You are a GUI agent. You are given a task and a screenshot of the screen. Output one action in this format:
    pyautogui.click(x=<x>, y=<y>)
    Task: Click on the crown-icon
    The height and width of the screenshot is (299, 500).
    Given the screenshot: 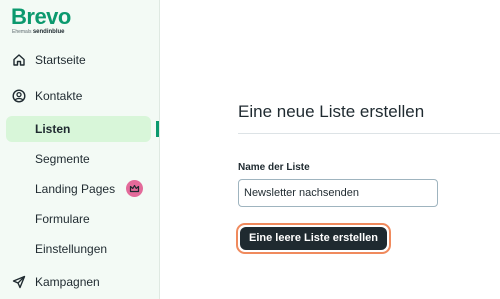 What is the action you would take?
    pyautogui.click(x=134, y=188)
    